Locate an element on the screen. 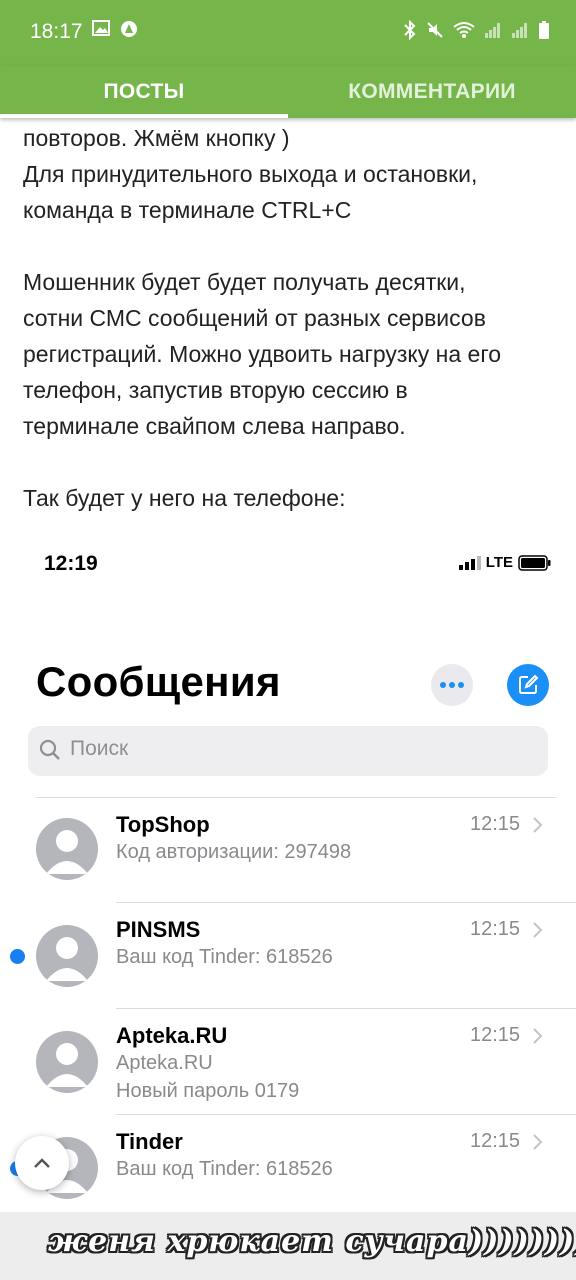 This screenshot has height=1280, width=576. compose-icon is located at coordinates (529, 684).